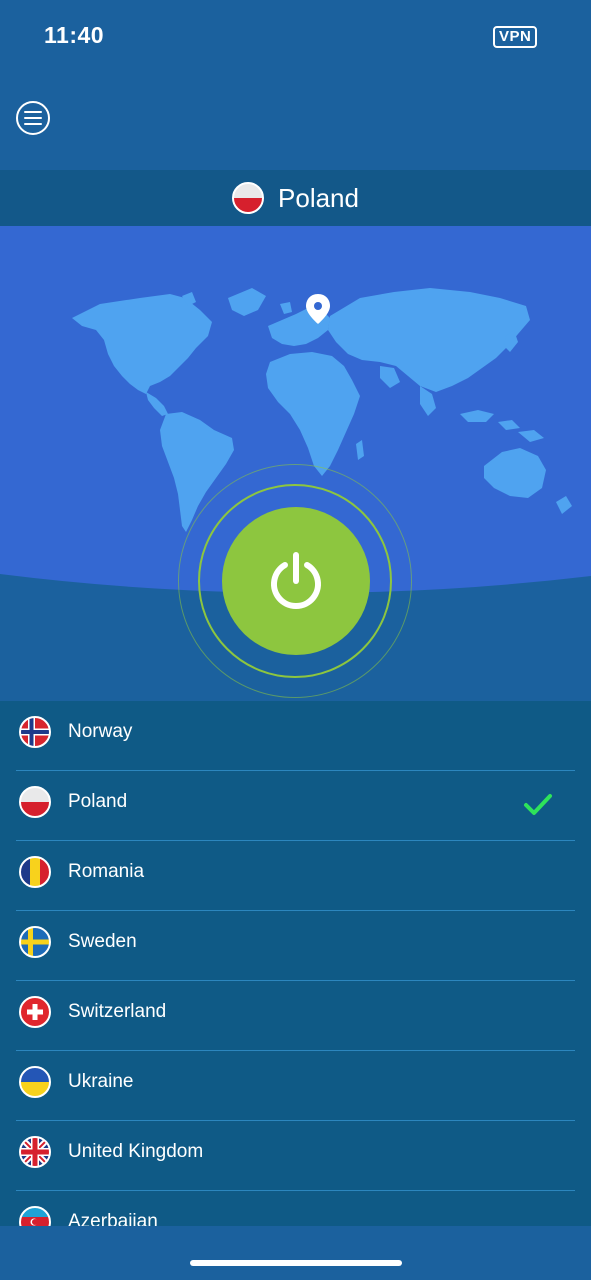 This screenshot has height=1280, width=591. I want to click on home-indicator, so click(296, 1263).